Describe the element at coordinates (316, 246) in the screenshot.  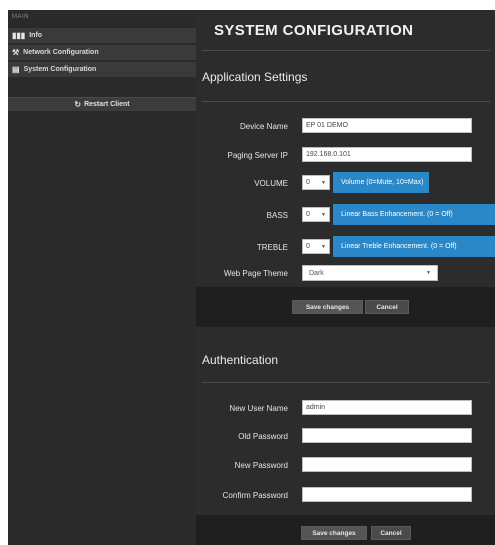
I see `treble-select: 0 ▼` at that location.